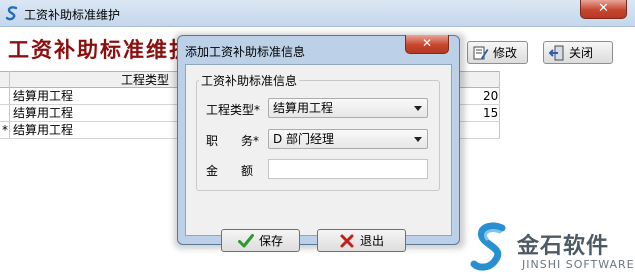 Image resolution: width=635 pixels, height=277 pixels. Describe the element at coordinates (481, 52) in the screenshot. I see `edit-icon` at that location.